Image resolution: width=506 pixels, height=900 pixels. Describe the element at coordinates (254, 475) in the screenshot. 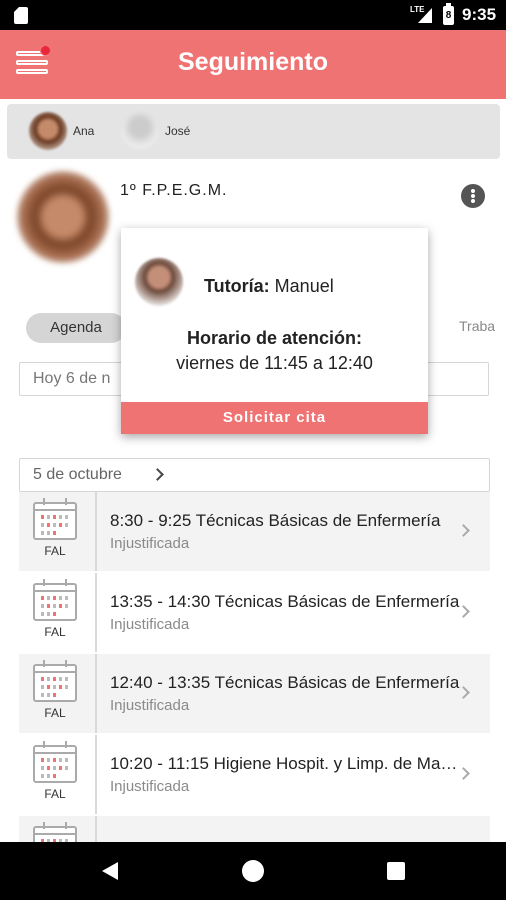

I see `day-section-header: 5 de octubre` at that location.